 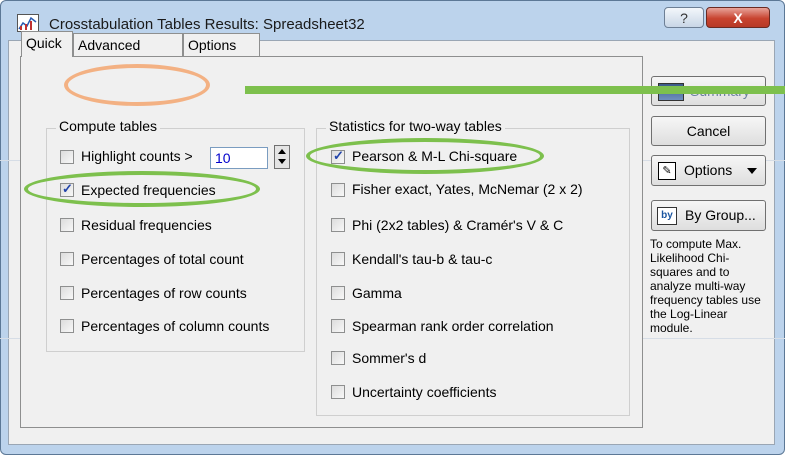 I want to click on advanced-tab-highlight, so click(x=137, y=85).